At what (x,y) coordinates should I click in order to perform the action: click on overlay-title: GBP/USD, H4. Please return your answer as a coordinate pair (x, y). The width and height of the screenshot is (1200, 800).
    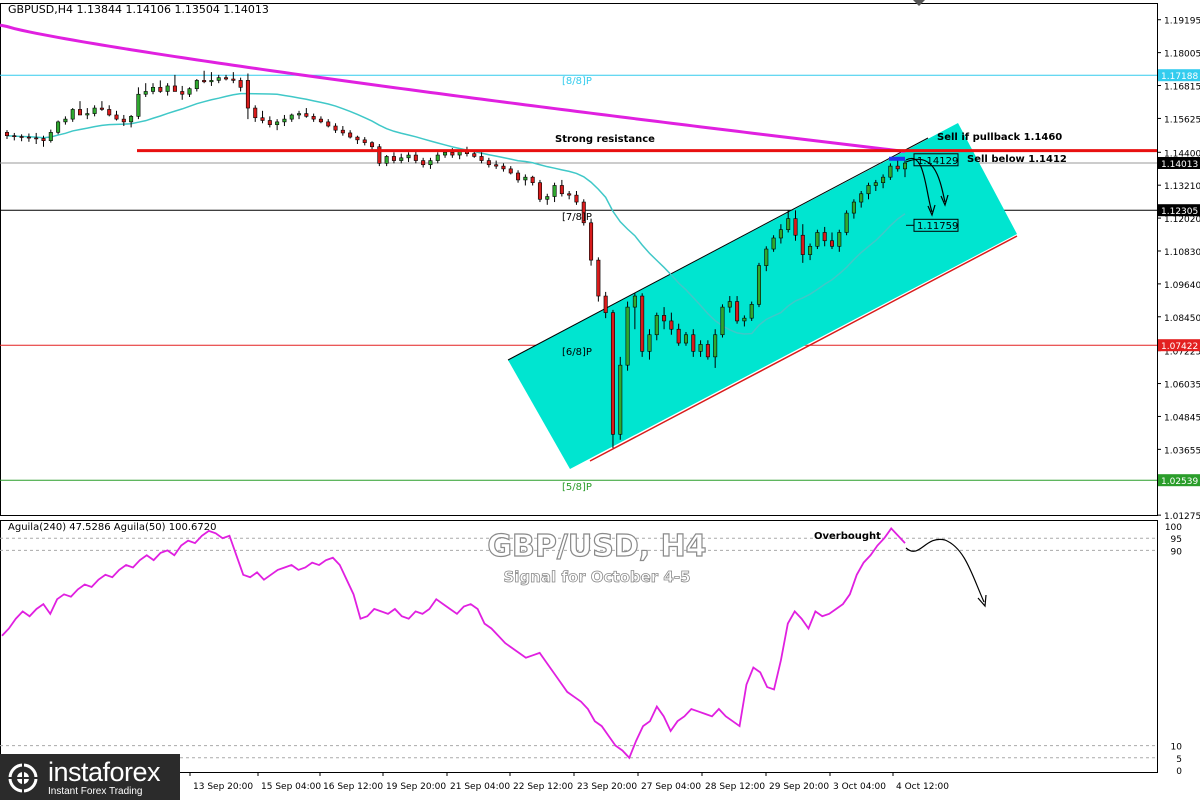
    Looking at the image, I should click on (596, 546).